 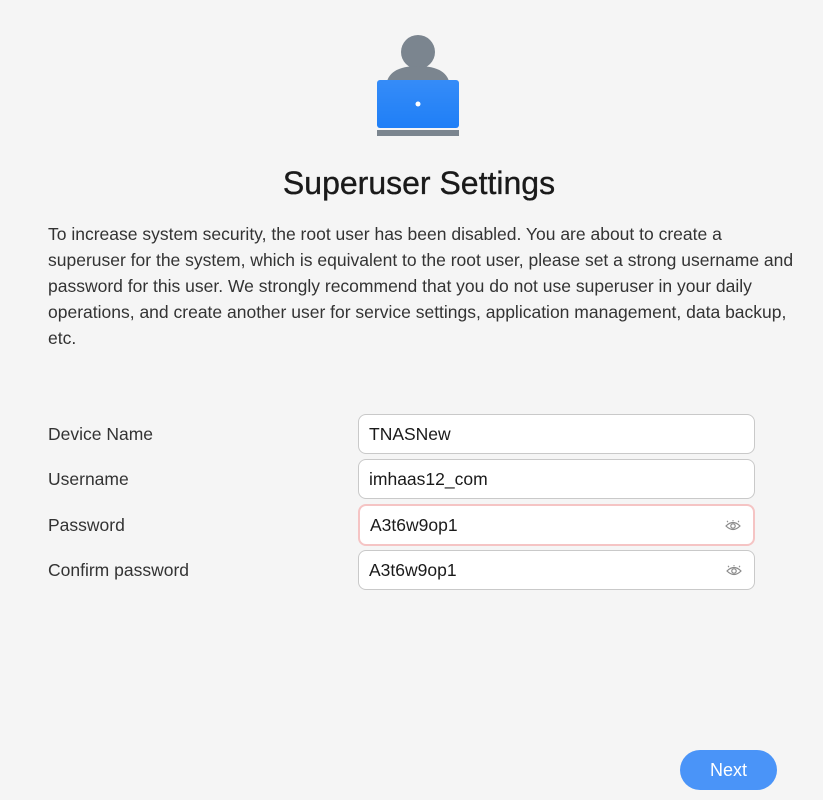 I want to click on page-title: Superuser Settings, so click(x=419, y=183).